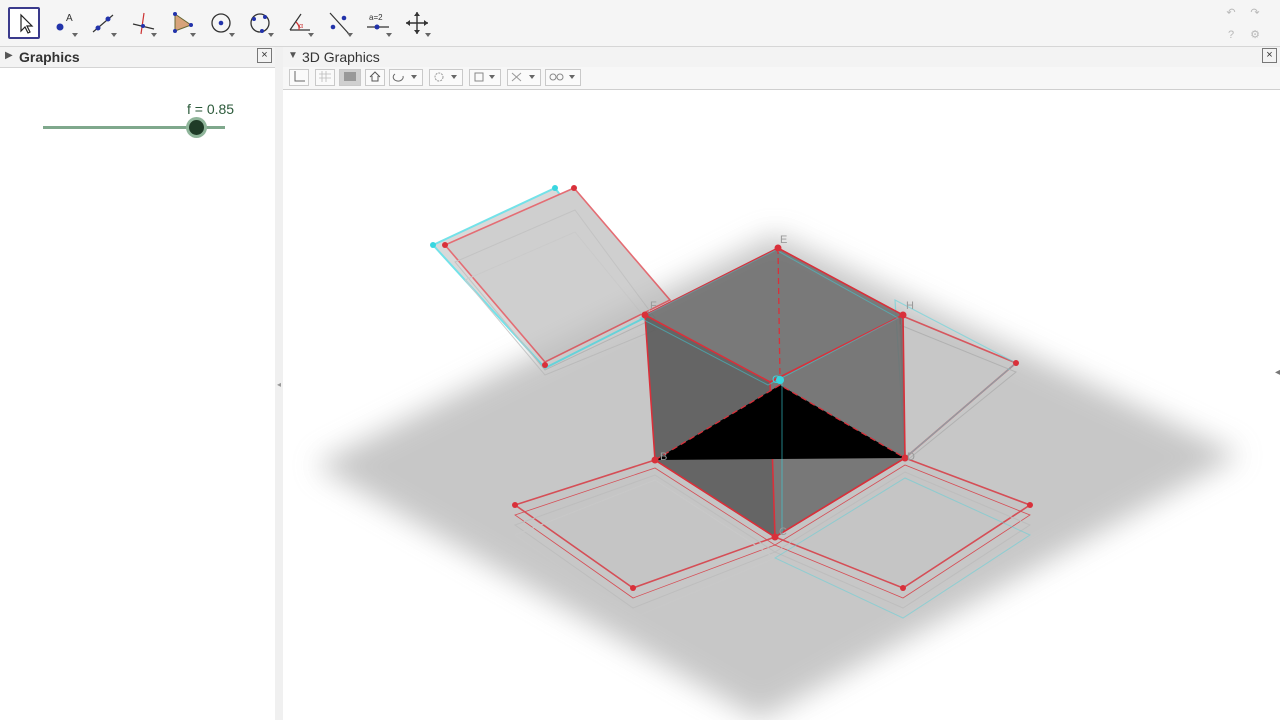 Image resolution: width=1280 pixels, height=720 pixels. Describe the element at coordinates (776, 380) in the screenshot. I see `label-G: G` at that location.